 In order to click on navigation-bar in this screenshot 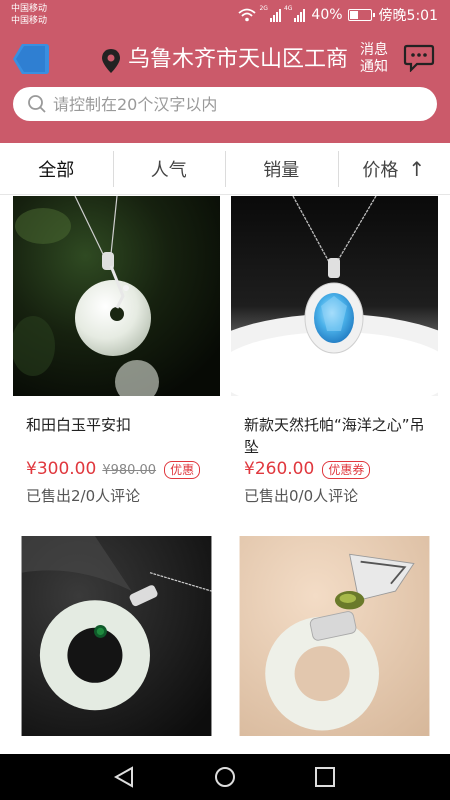, I will do `click(225, 777)`.